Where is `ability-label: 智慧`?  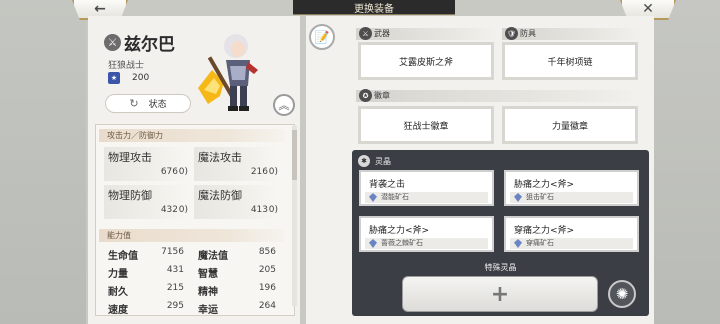
ability-label: 智慧 is located at coordinates (208, 274).